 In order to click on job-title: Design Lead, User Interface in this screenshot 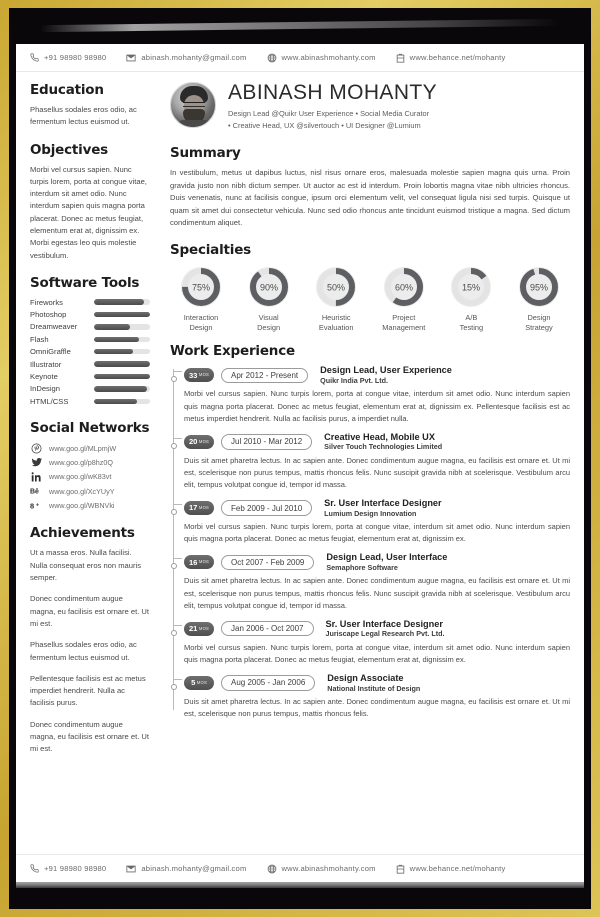, I will do `click(387, 557)`.